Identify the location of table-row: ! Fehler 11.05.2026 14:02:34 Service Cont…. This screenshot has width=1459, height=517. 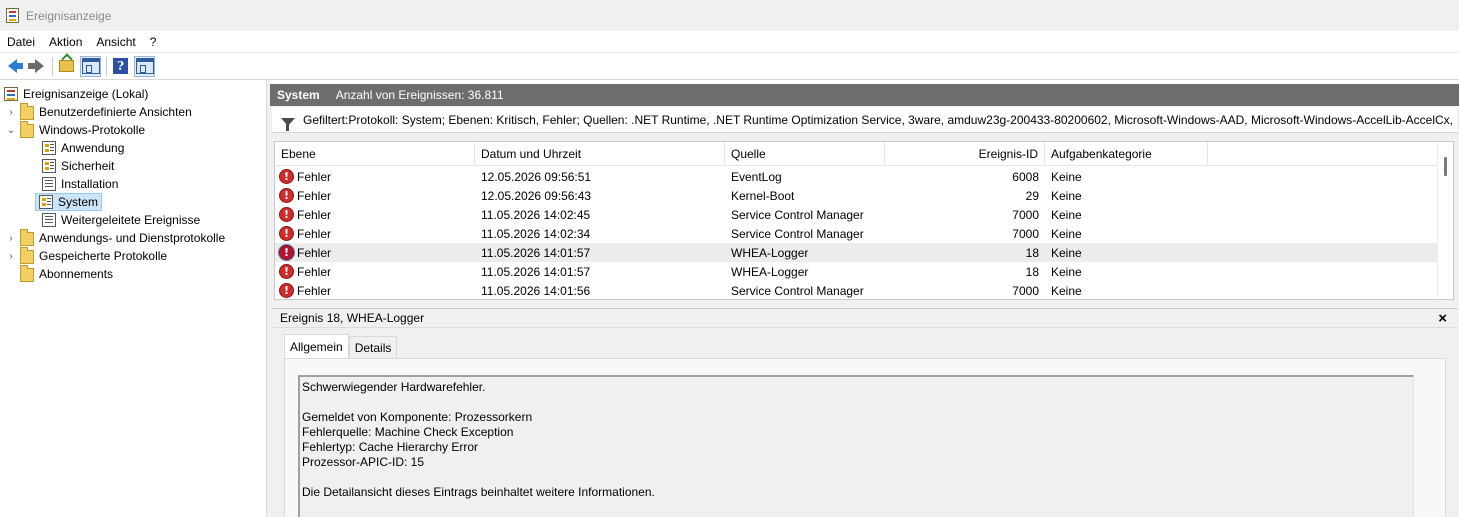
(857, 233).